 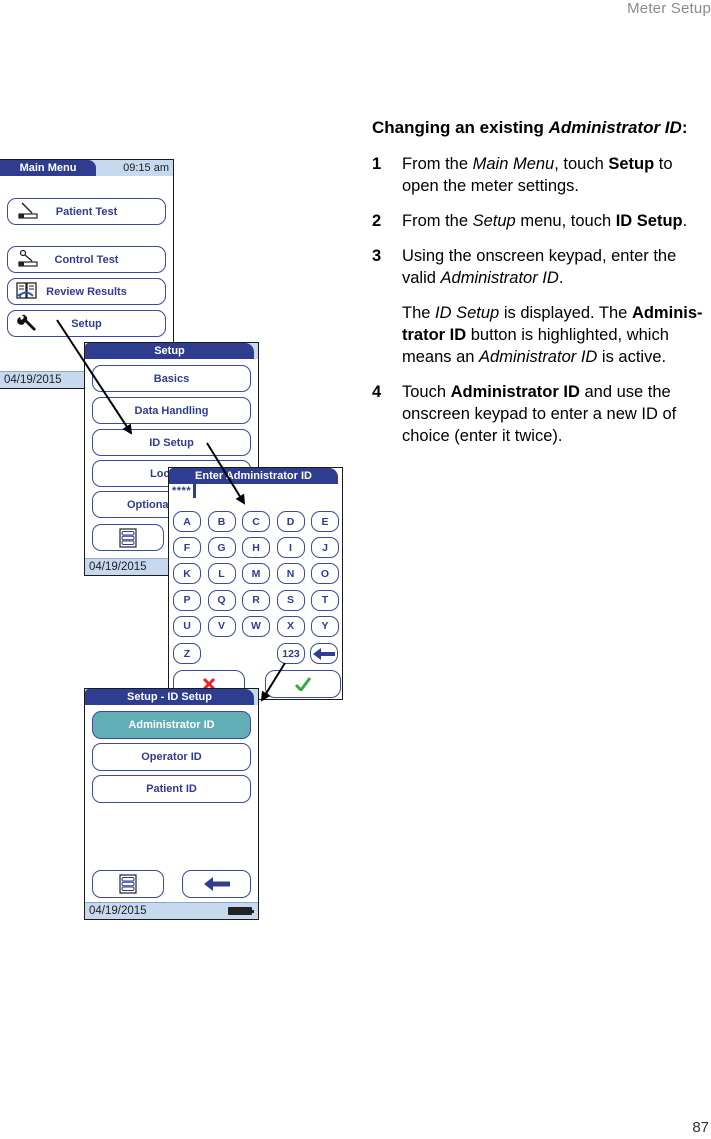 I want to click on setup-button: Setup, so click(x=86, y=323).